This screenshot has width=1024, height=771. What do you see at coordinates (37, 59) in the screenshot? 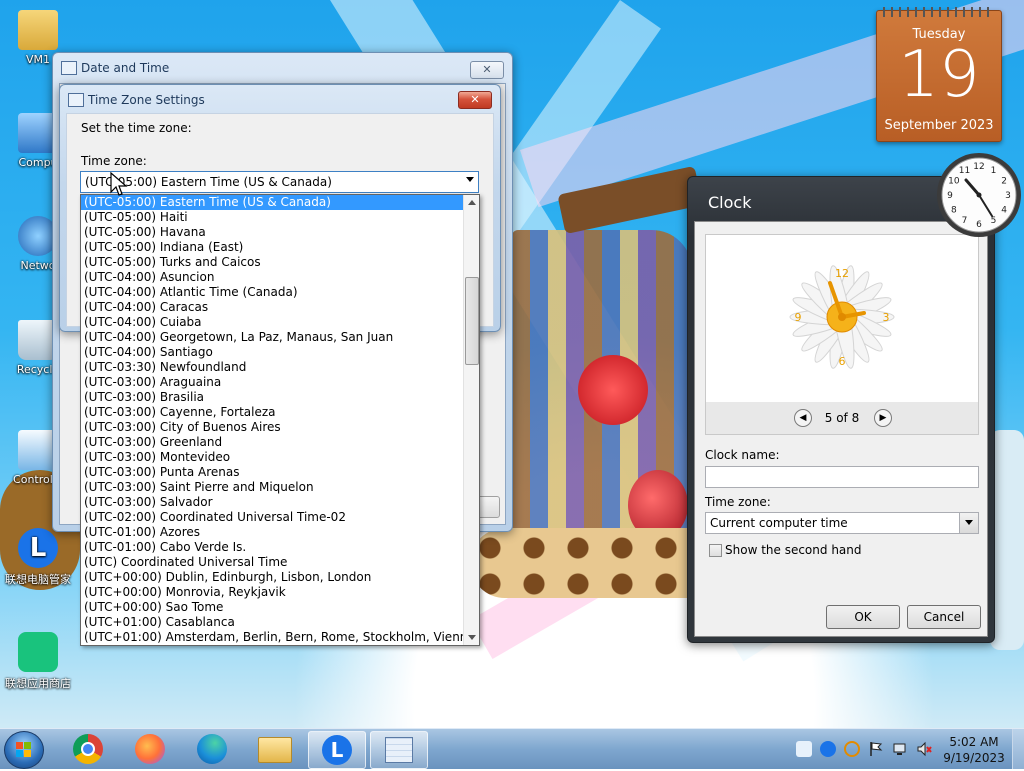
I see `desktop-icon-label: VM1` at bounding box center [37, 59].